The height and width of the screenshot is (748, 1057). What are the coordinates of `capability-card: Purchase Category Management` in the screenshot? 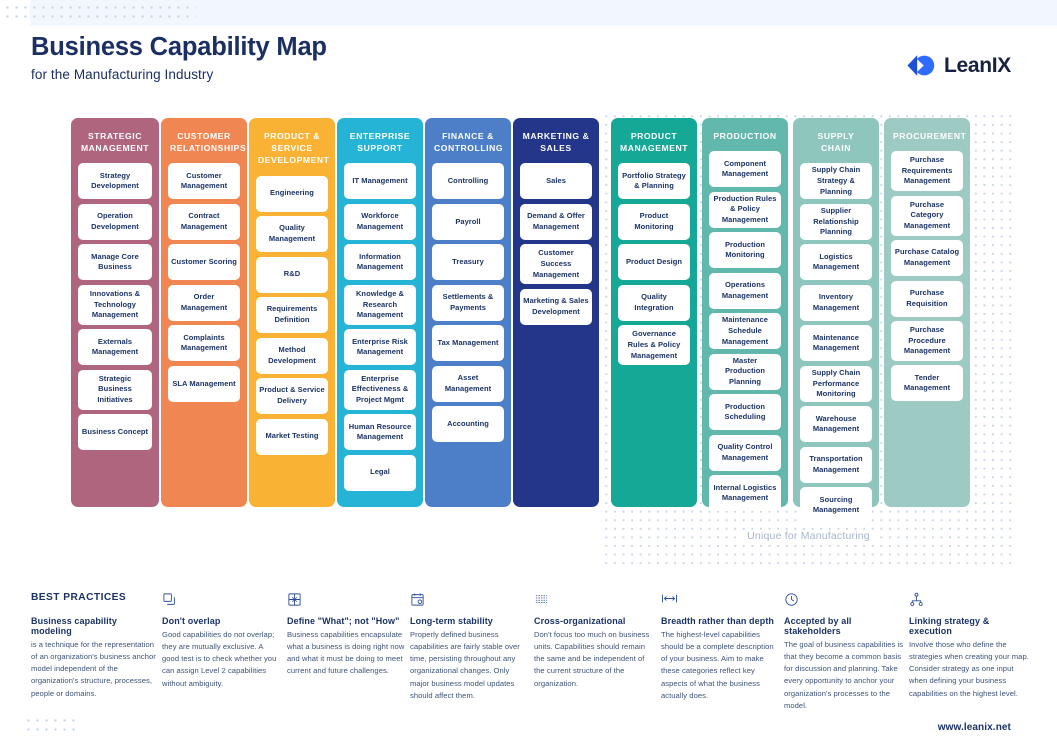 It's located at (927, 215).